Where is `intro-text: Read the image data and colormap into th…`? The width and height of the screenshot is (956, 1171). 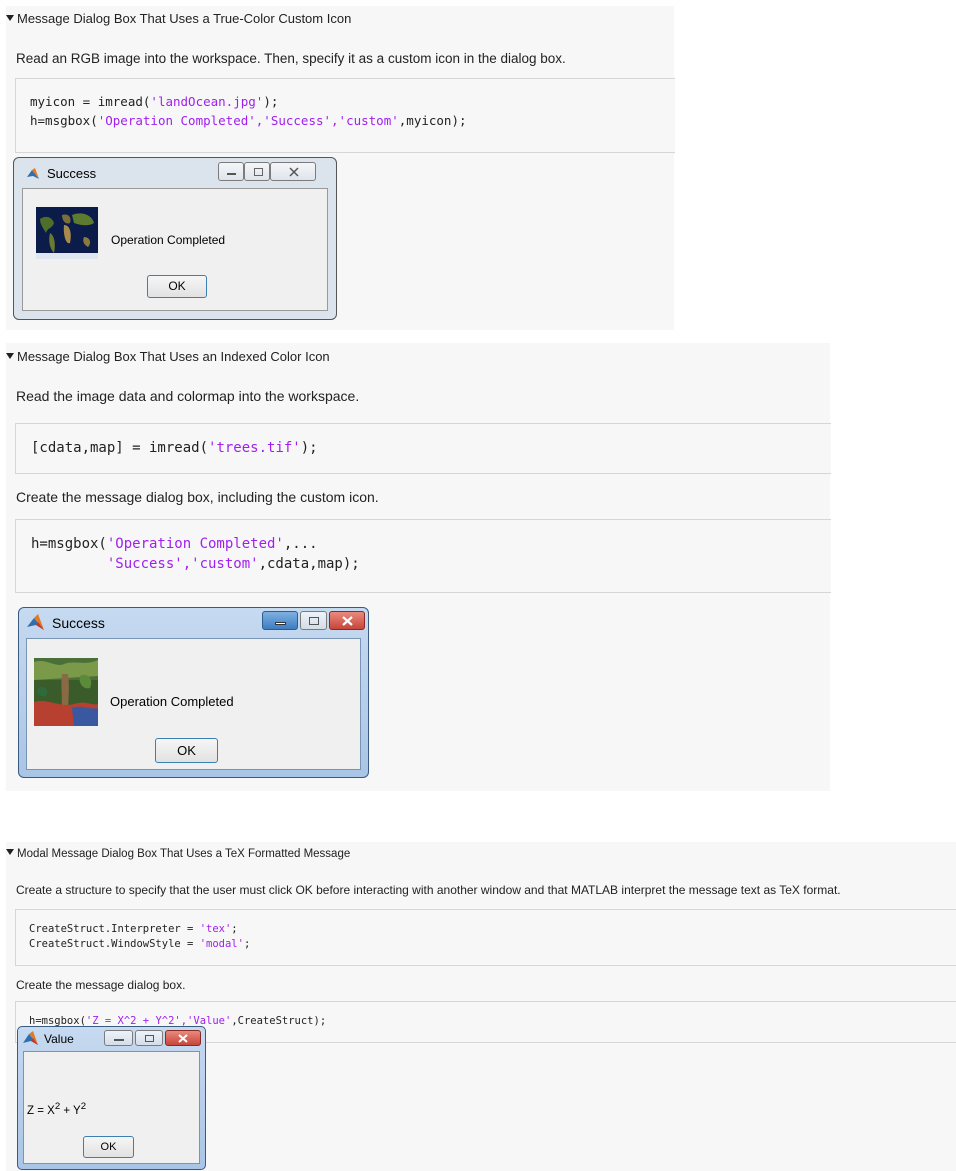 intro-text: Read the image data and colormap into th… is located at coordinates (188, 396).